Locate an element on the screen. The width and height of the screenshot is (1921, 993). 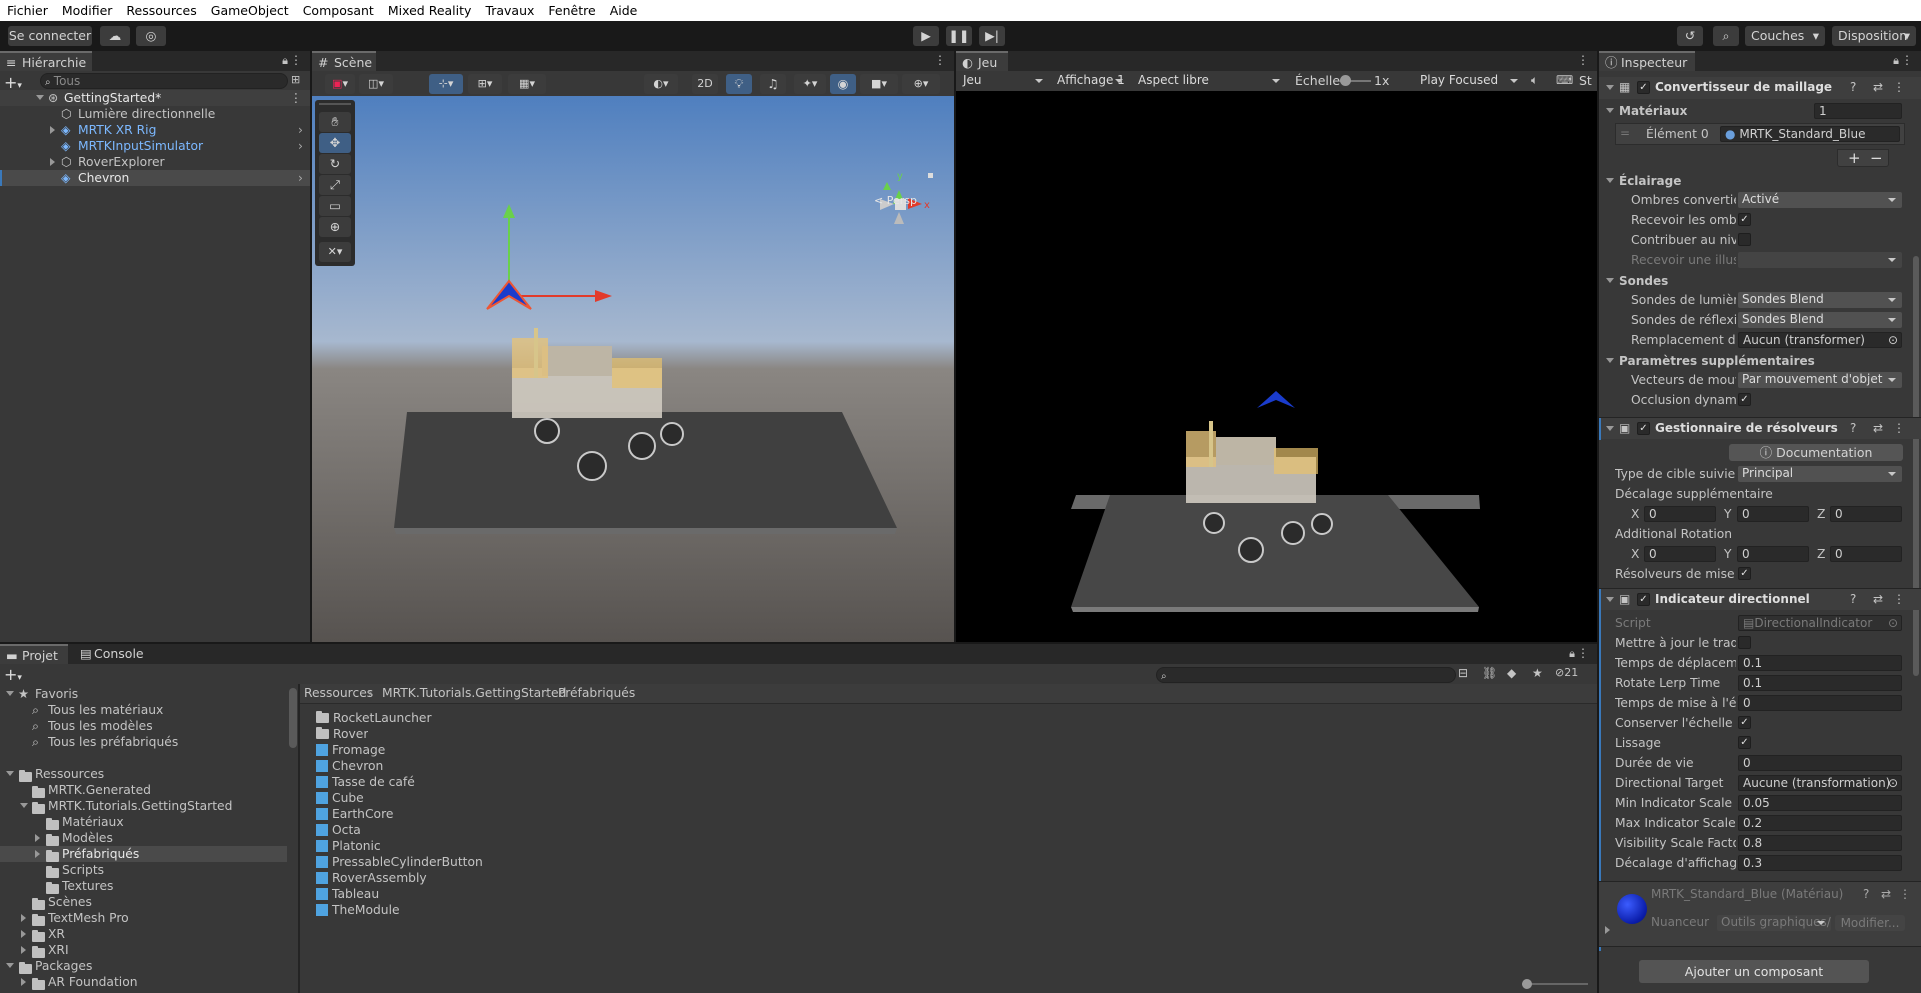
hand-tool-button: ✋︎ is located at coordinates (335, 122).